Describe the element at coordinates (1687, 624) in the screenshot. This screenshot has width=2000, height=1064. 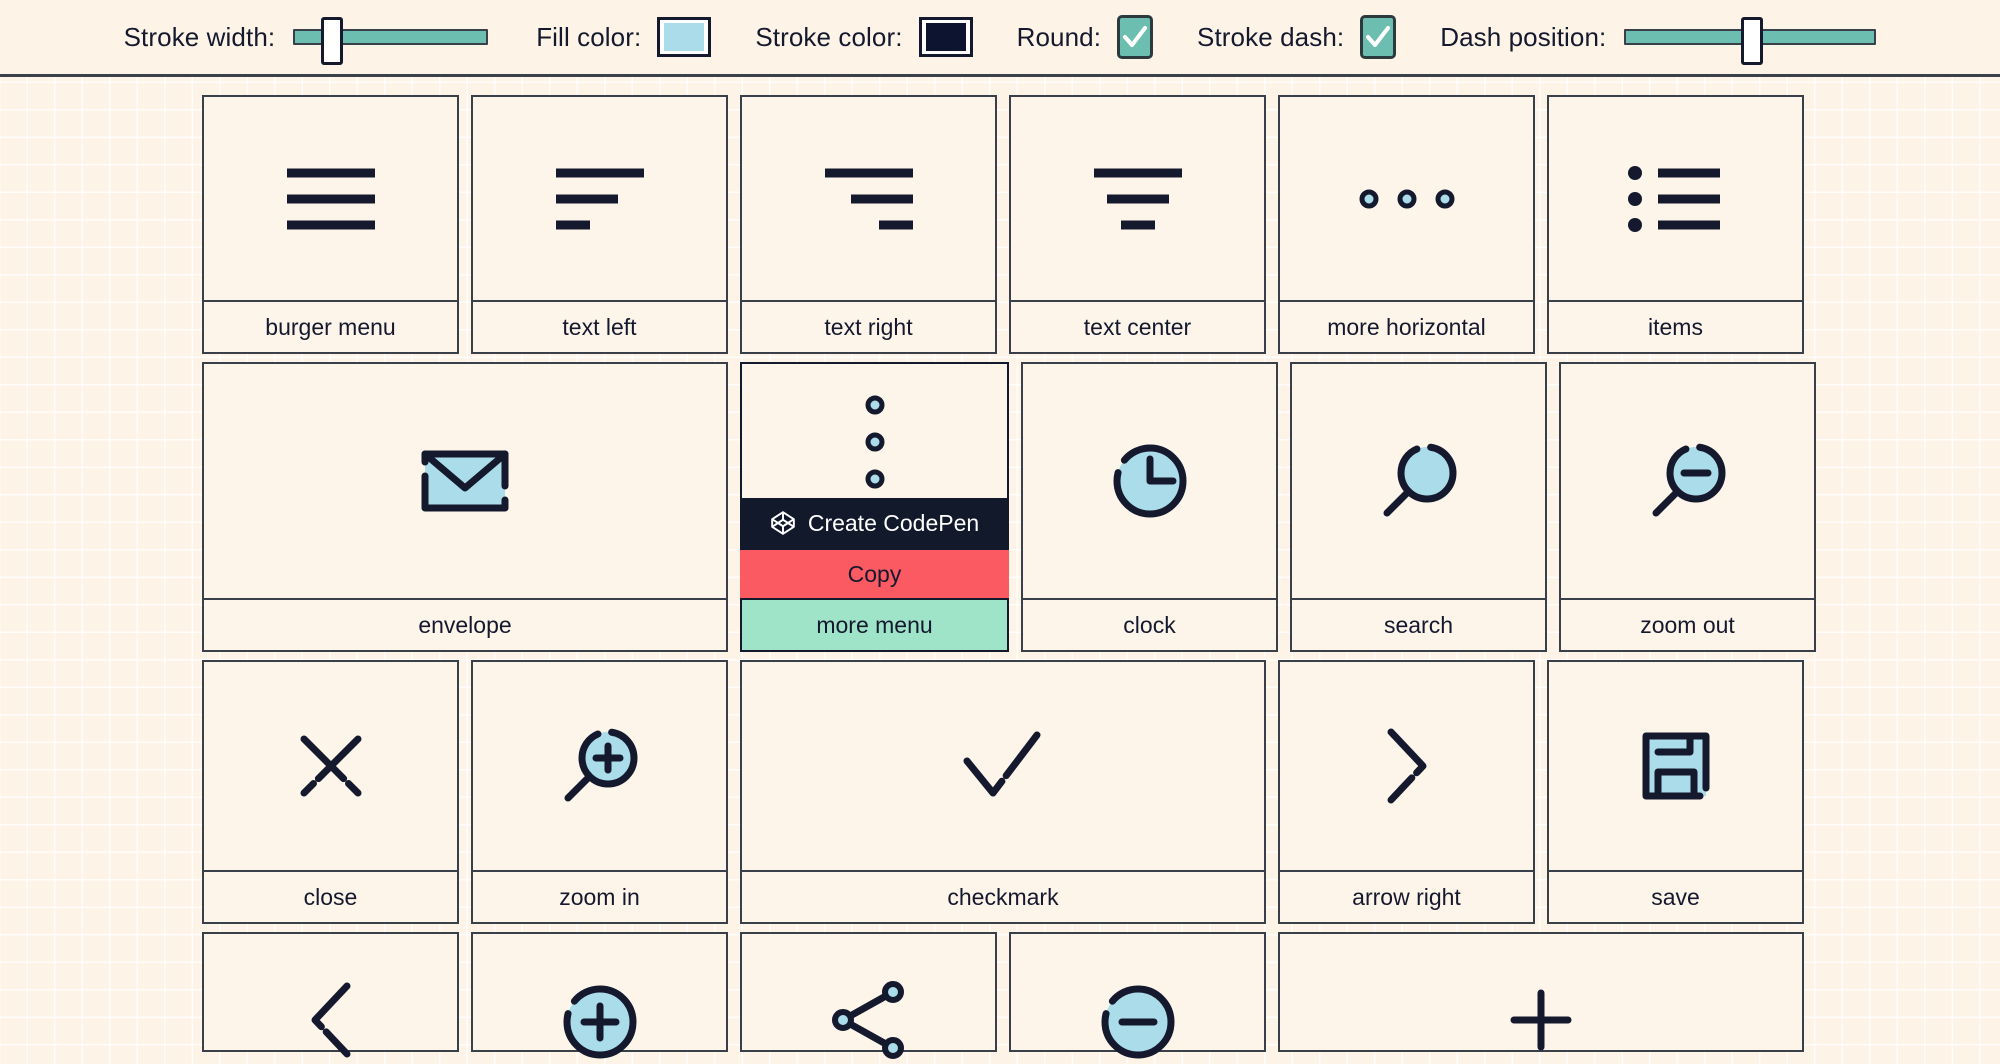
I see `icon-card-label: zoom out` at that location.